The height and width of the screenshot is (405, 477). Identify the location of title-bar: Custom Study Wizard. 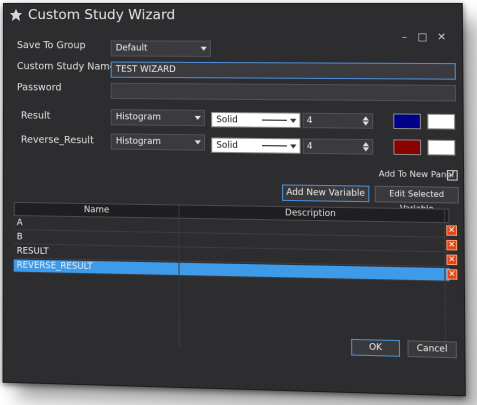
(233, 16).